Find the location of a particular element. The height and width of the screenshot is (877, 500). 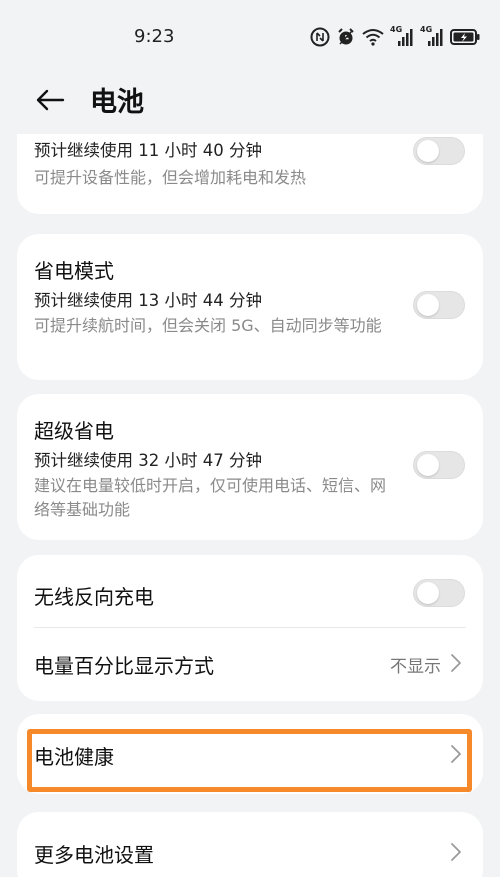

percentage-display-title: 电量百分比显示方式 is located at coordinates (124, 666).